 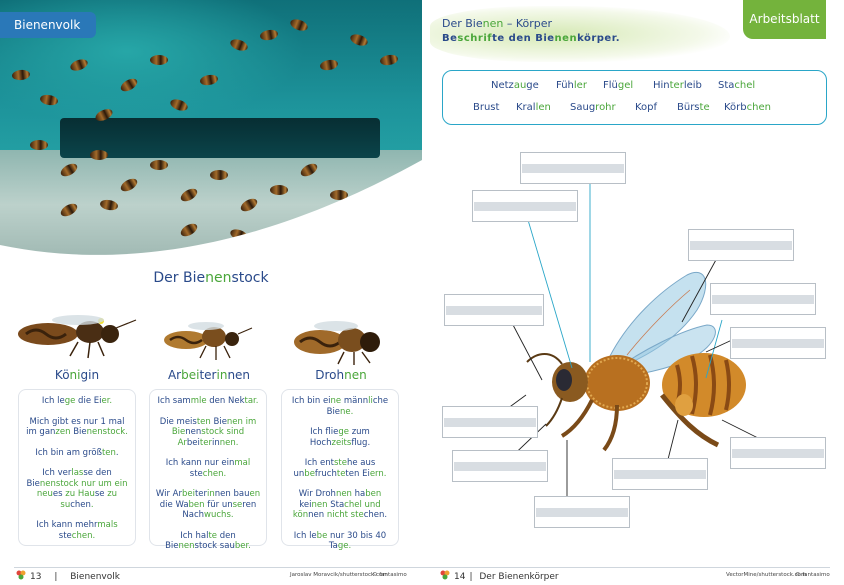 I want to click on bee-name-workers: Arbeiterinnen, so click(x=209, y=375).